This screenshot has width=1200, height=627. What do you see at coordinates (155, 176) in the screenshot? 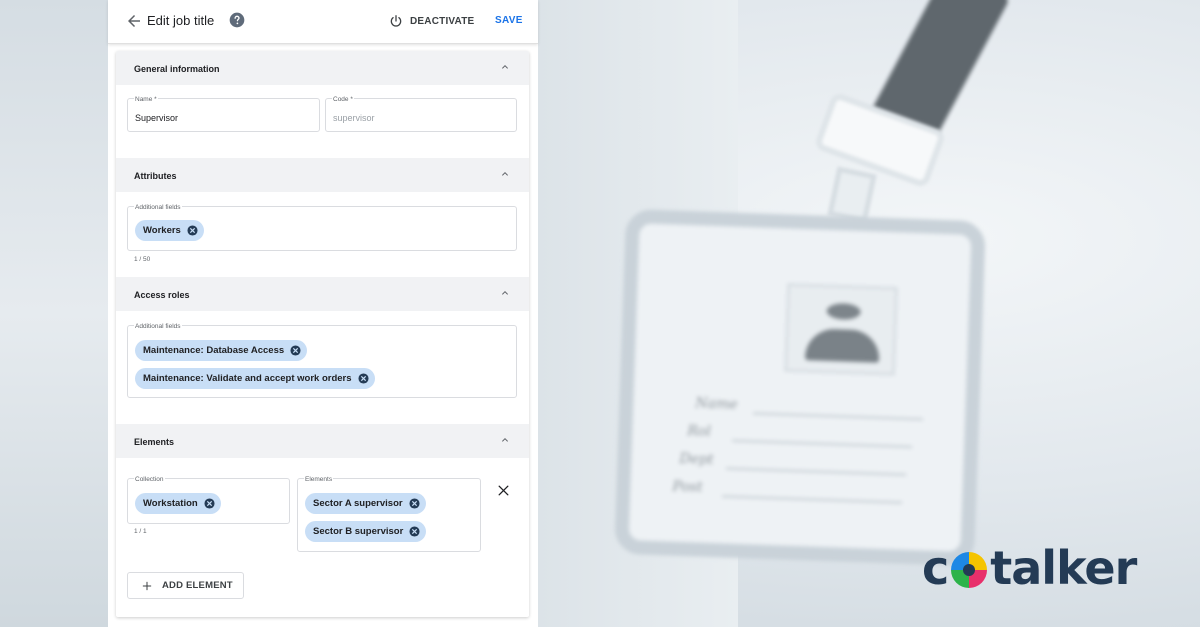
I see `section-title: Attributes` at bounding box center [155, 176].